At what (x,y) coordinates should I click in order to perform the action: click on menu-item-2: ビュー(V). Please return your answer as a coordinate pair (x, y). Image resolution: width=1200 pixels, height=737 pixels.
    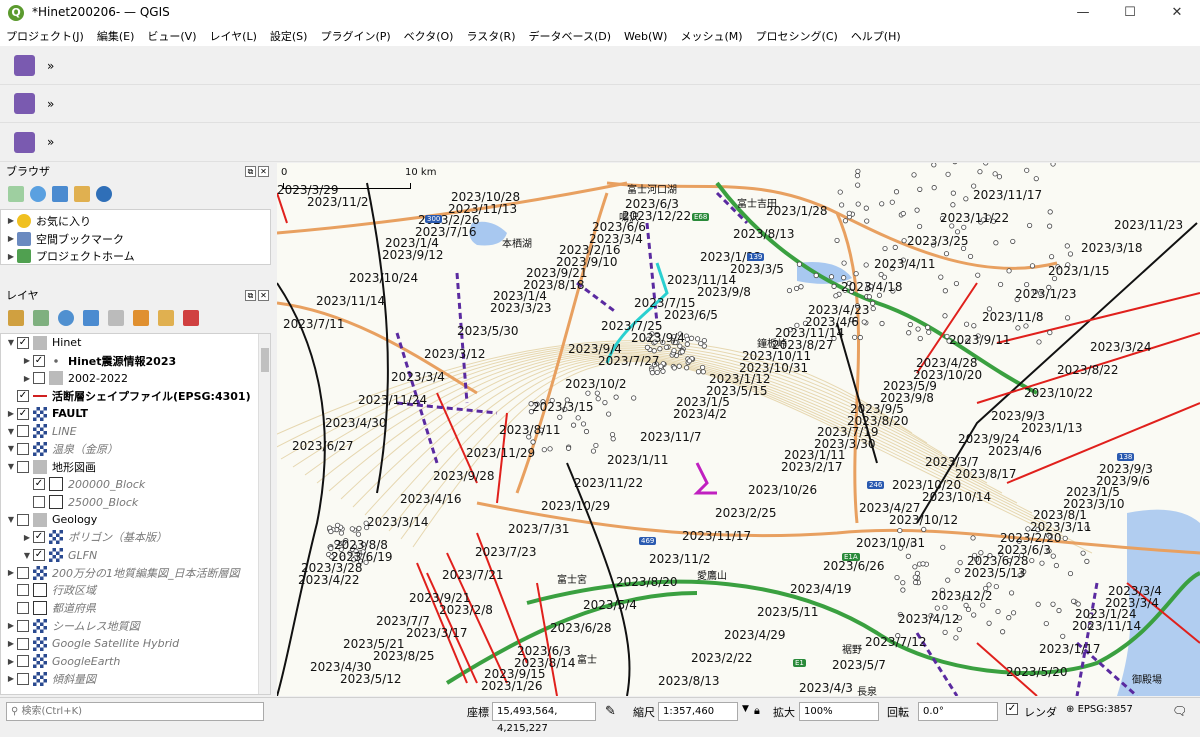
    Looking at the image, I should click on (171, 36).